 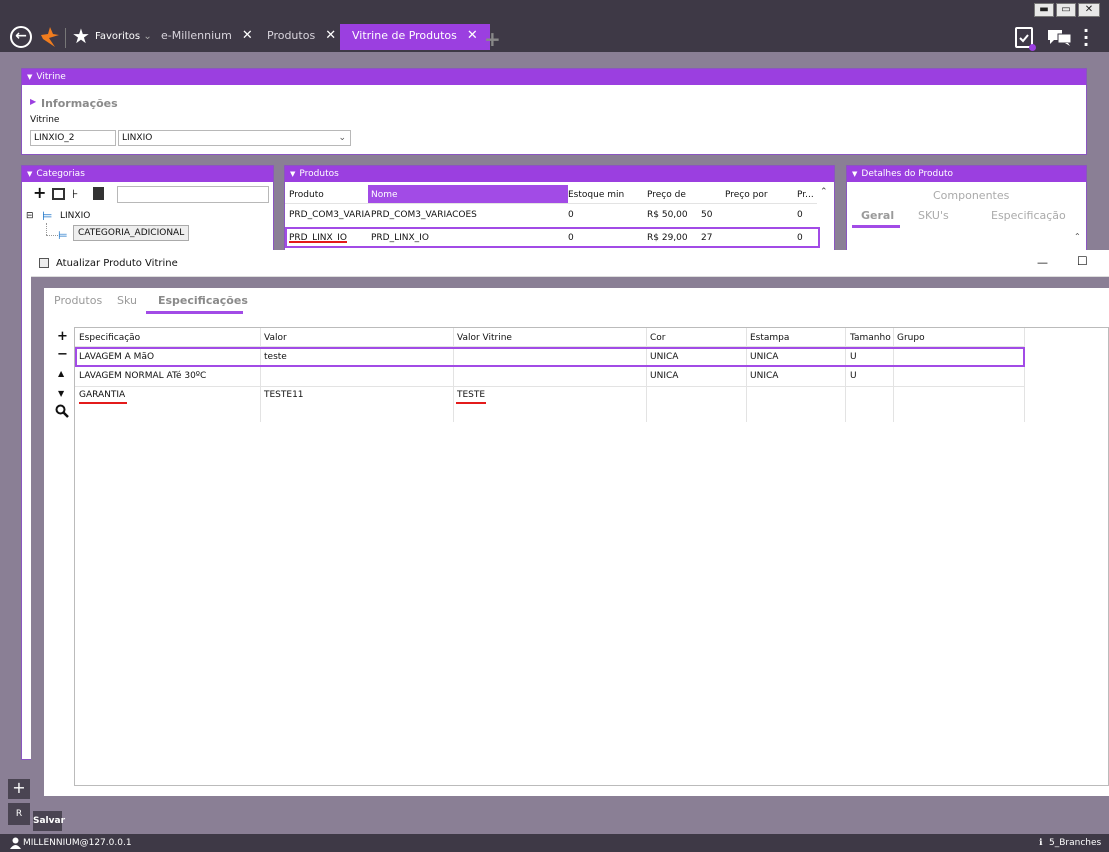 What do you see at coordinates (33, 101) in the screenshot?
I see `expand-arrow-icon: ▶` at bounding box center [33, 101].